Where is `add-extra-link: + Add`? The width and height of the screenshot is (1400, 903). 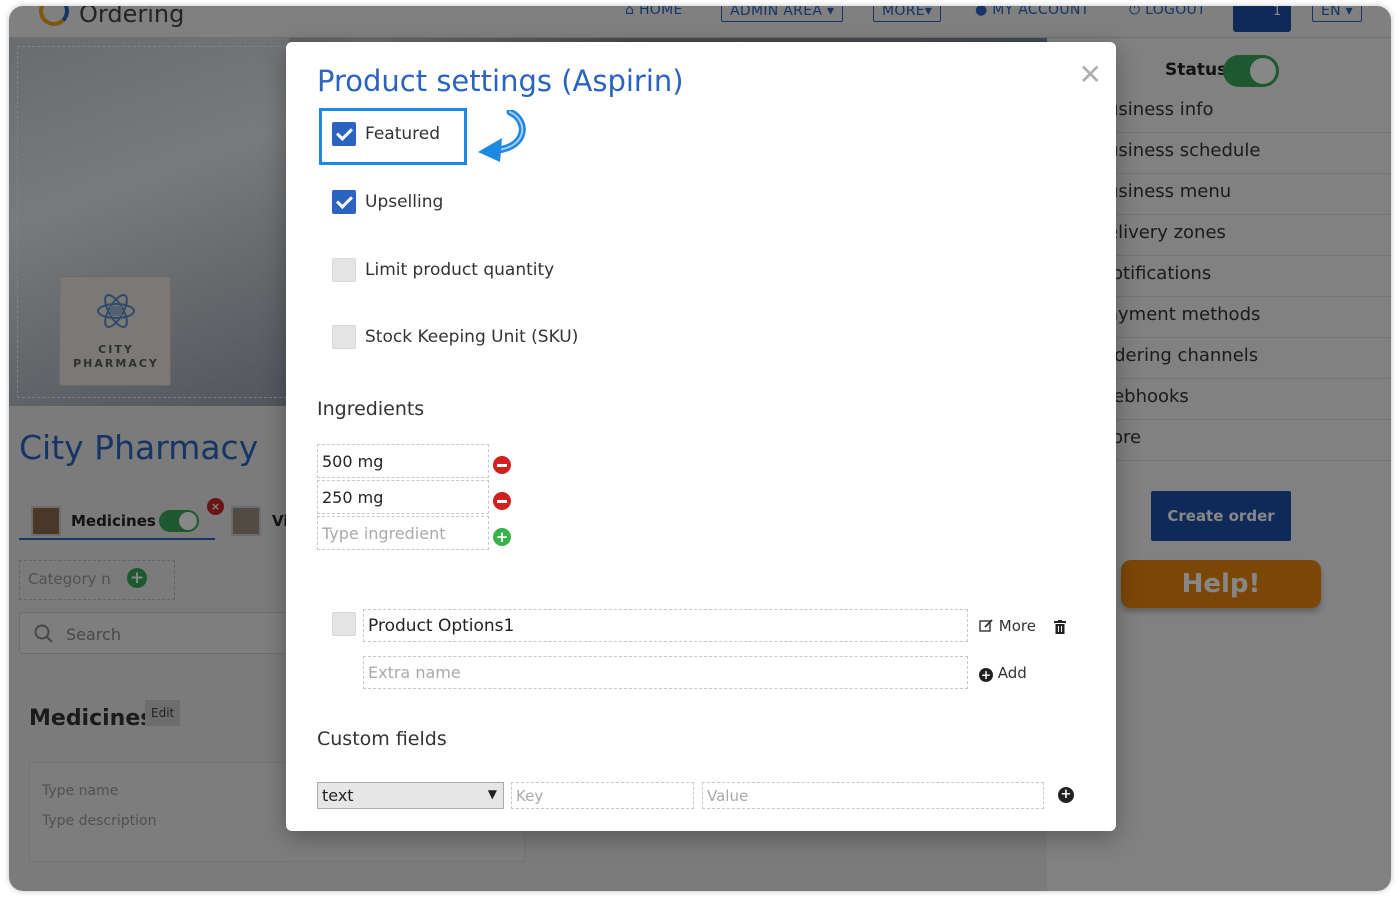 add-extra-link: + Add is located at coordinates (1003, 673).